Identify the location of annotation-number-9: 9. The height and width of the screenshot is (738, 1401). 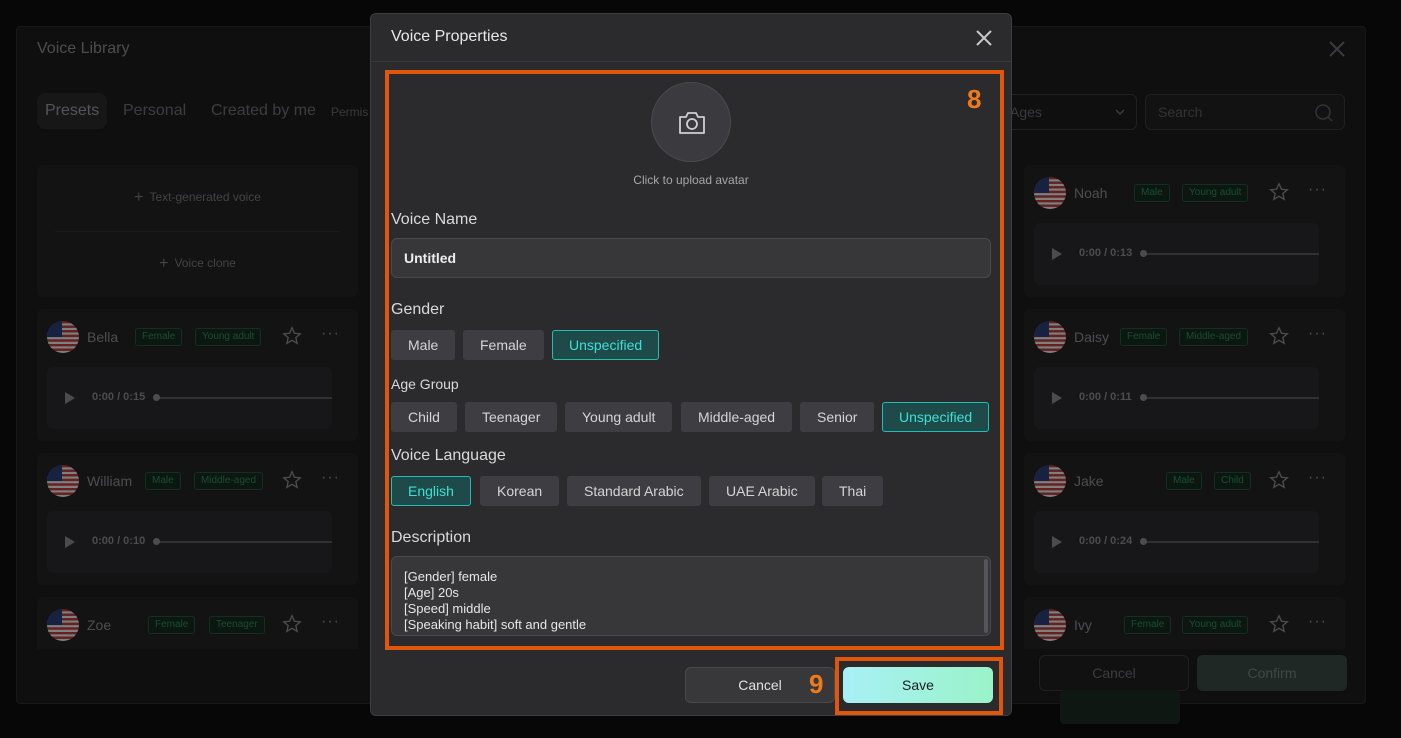
(816, 684).